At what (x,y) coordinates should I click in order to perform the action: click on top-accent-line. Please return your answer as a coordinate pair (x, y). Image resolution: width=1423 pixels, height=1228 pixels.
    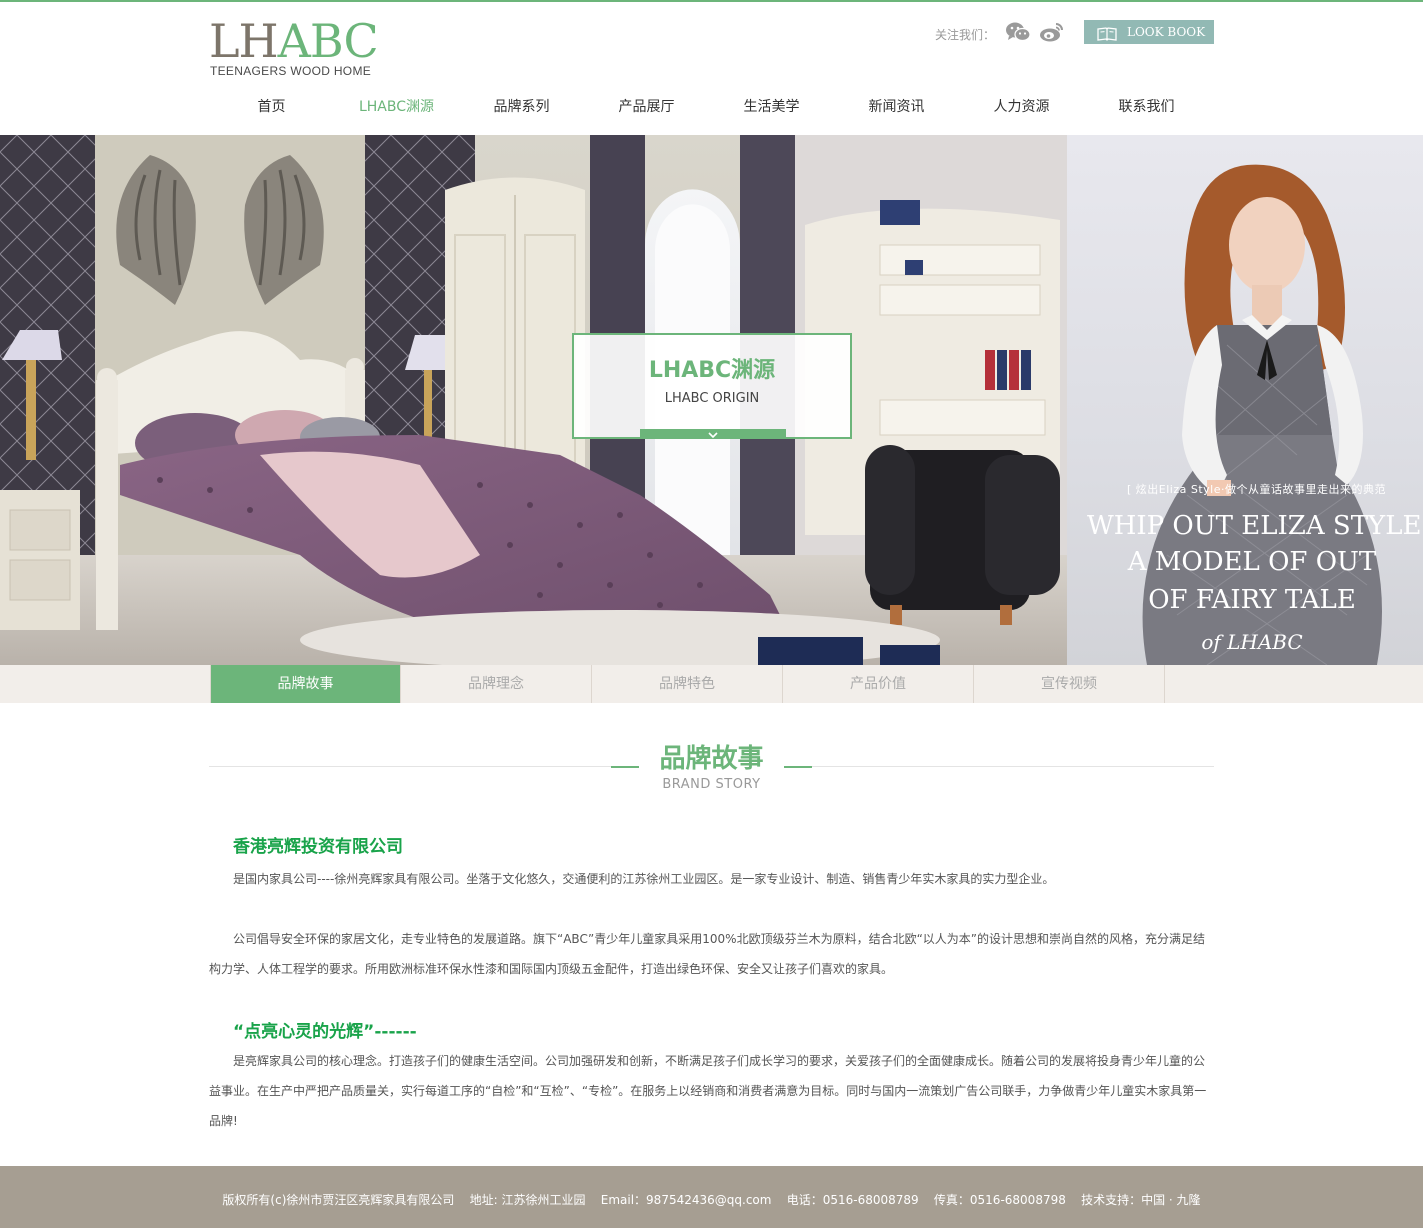
    Looking at the image, I should click on (711, 1).